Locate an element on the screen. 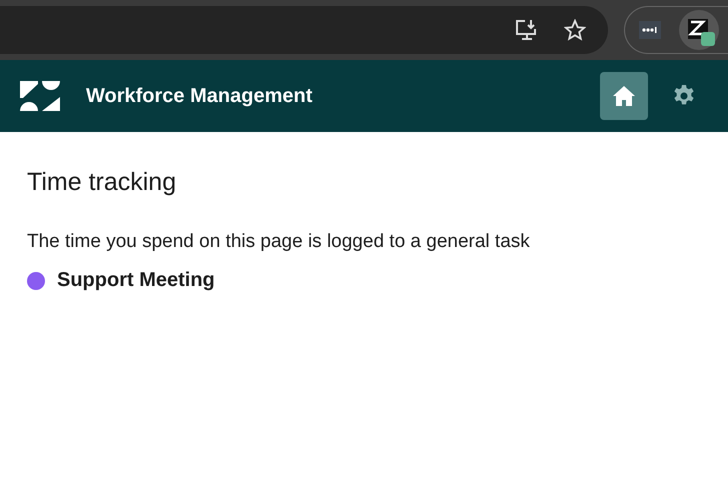 This screenshot has height=486, width=728. star-icon is located at coordinates (575, 30).